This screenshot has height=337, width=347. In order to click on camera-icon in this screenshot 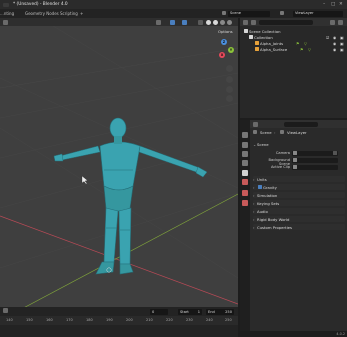, I will do `click(295, 153)`.